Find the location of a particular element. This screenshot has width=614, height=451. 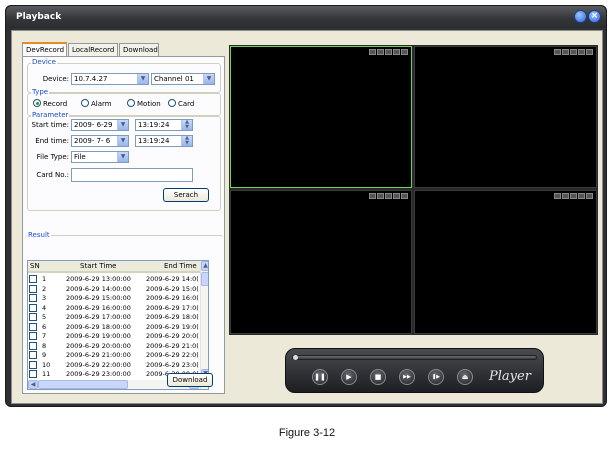

radio-card: Card is located at coordinates (181, 103).